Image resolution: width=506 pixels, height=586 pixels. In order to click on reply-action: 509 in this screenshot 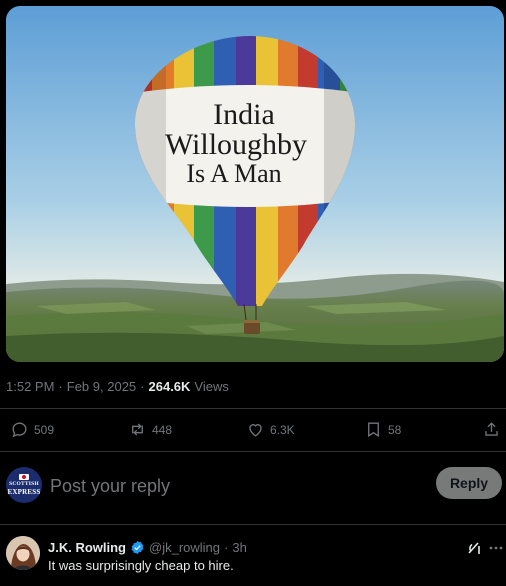, I will do `click(32, 429)`.